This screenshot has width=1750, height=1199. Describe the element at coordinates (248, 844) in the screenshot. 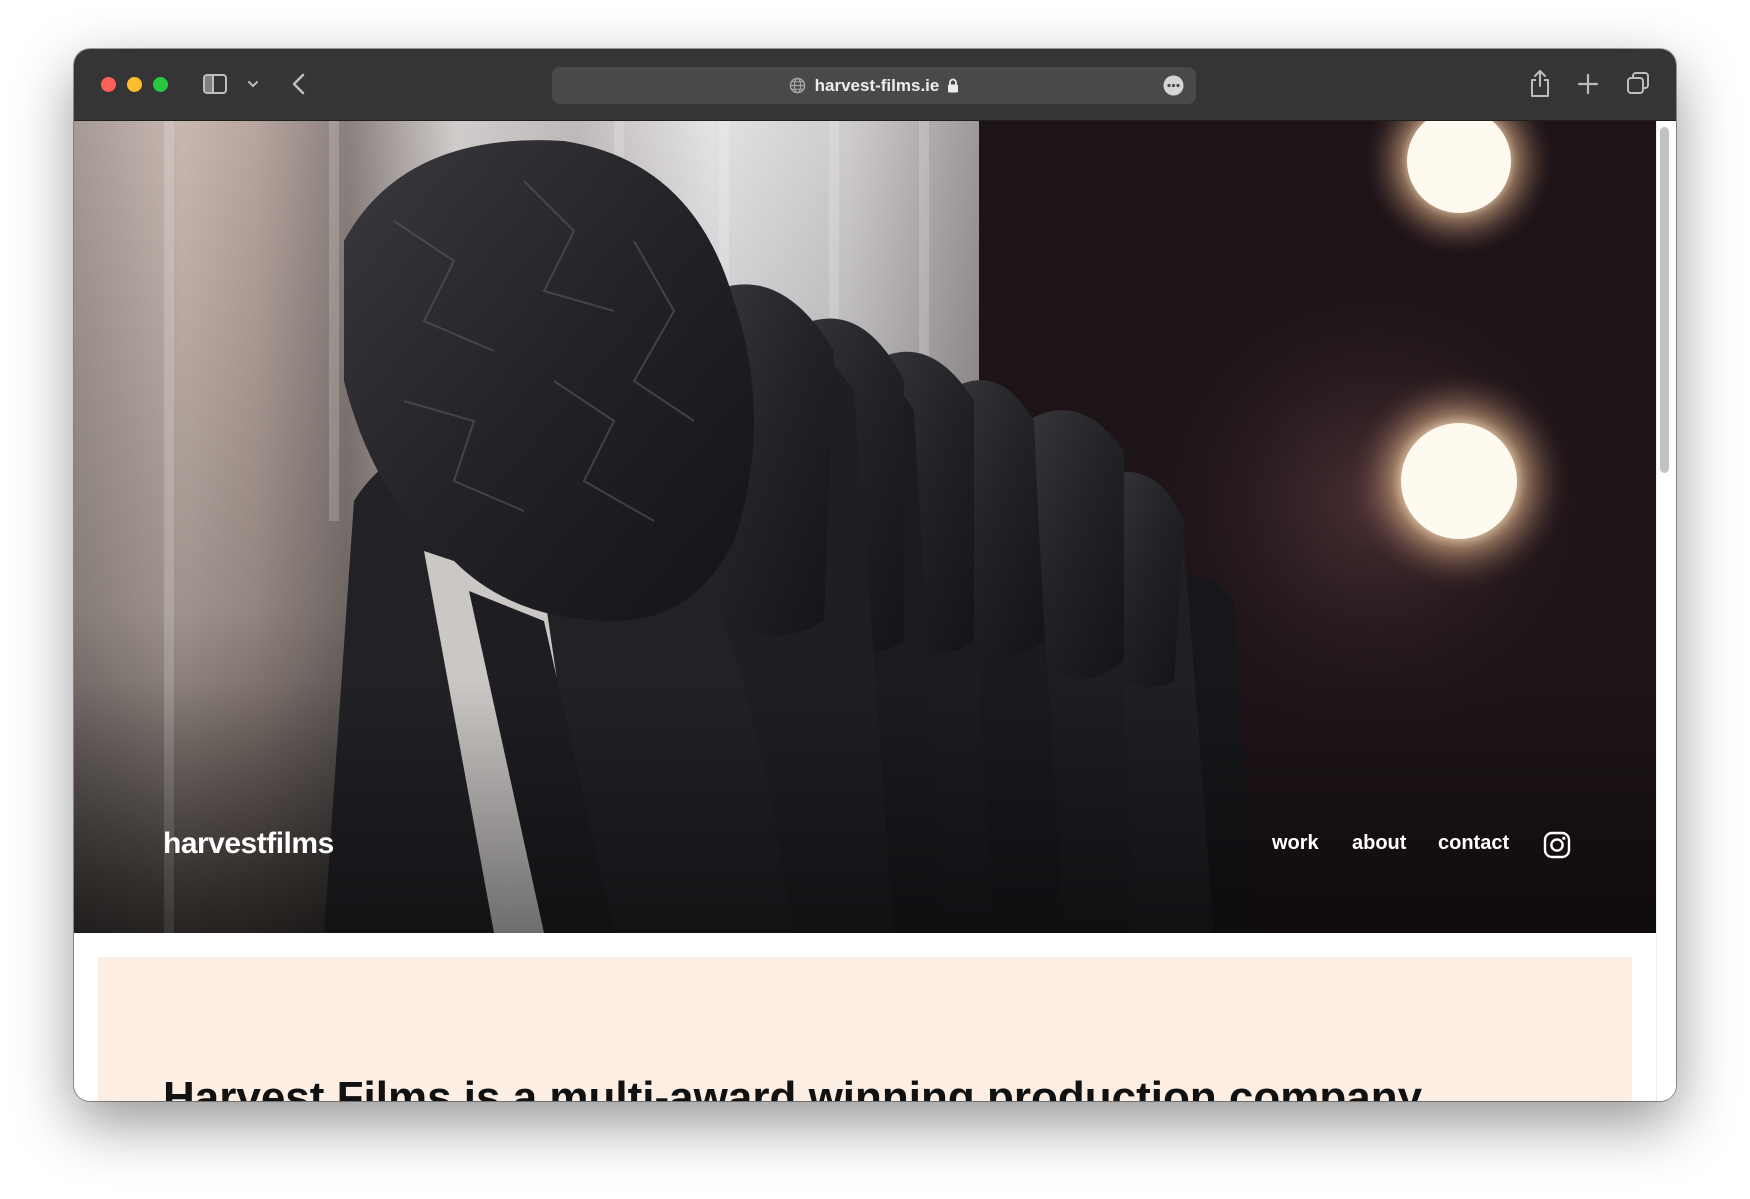

I see `site-logo: harvestfilms` at that location.